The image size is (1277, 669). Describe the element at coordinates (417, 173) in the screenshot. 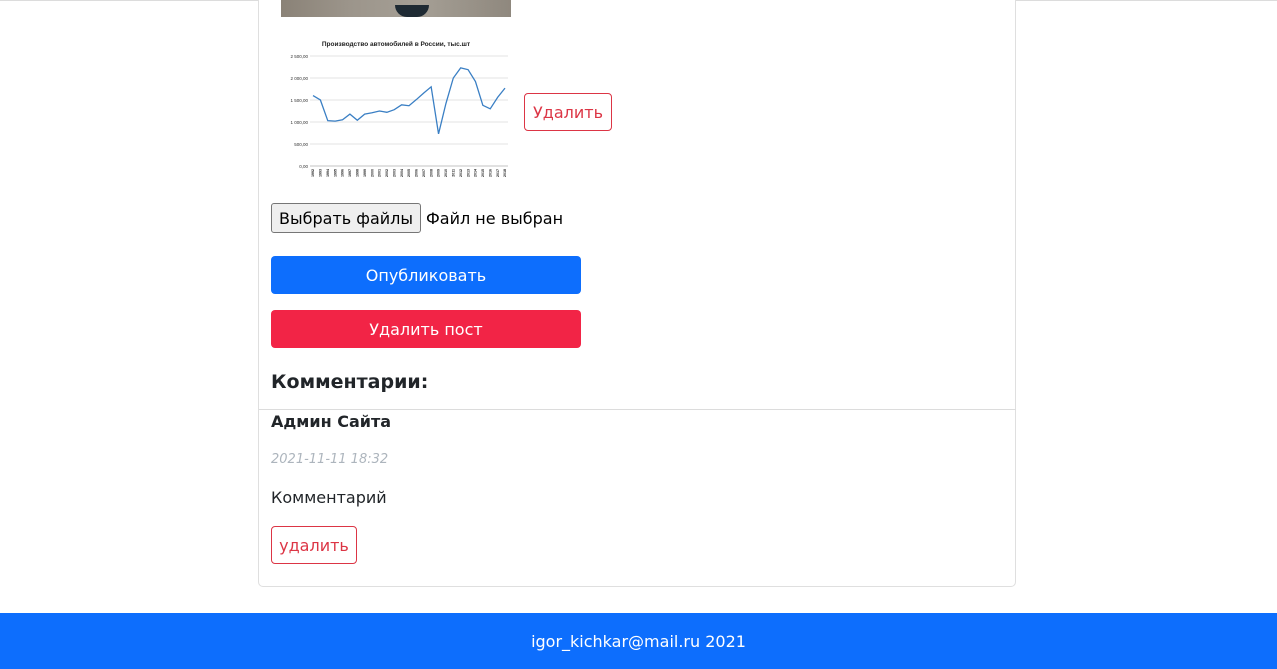

I see `chart-x-tick-label: 2006` at that location.